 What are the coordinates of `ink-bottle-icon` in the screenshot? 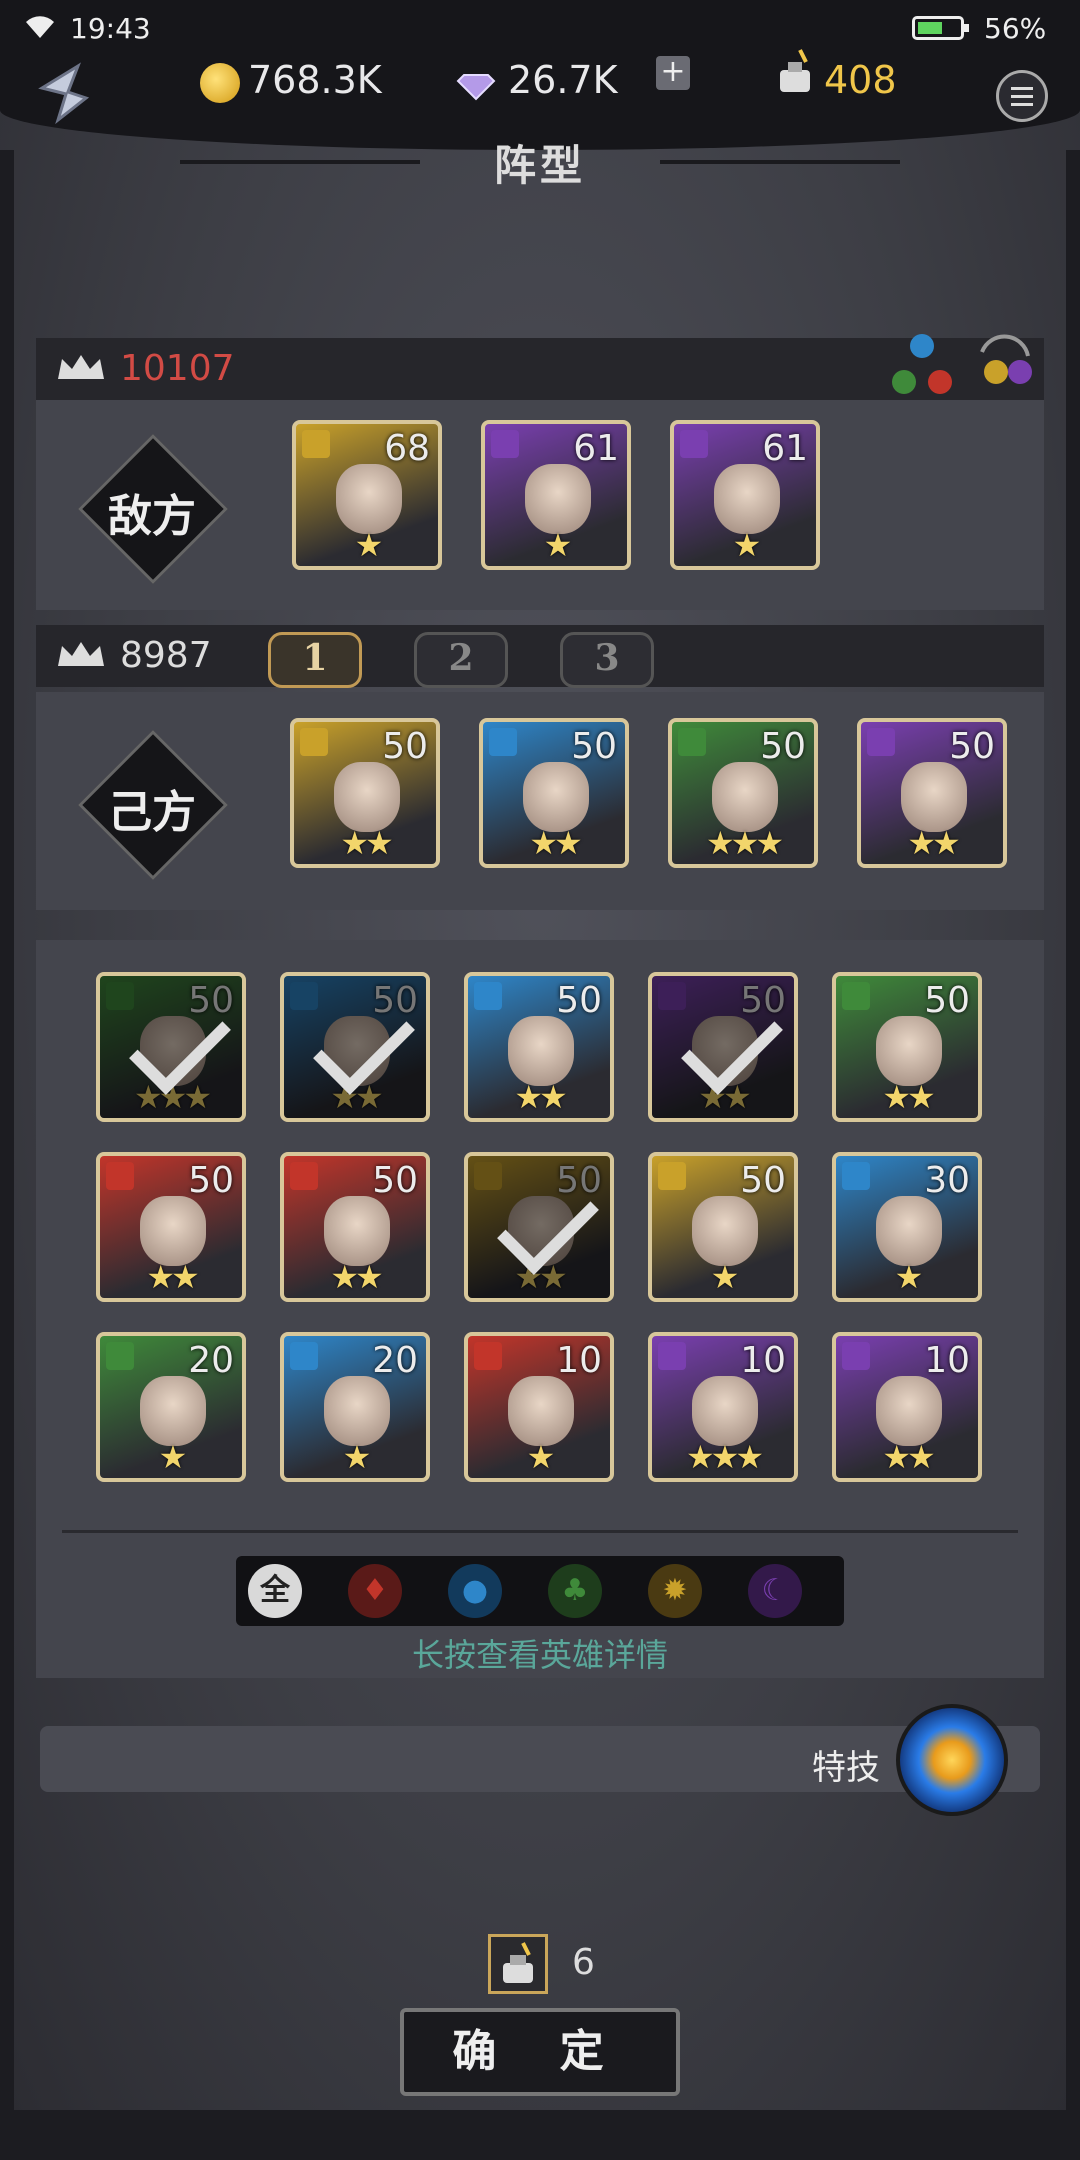 It's located at (795, 70).